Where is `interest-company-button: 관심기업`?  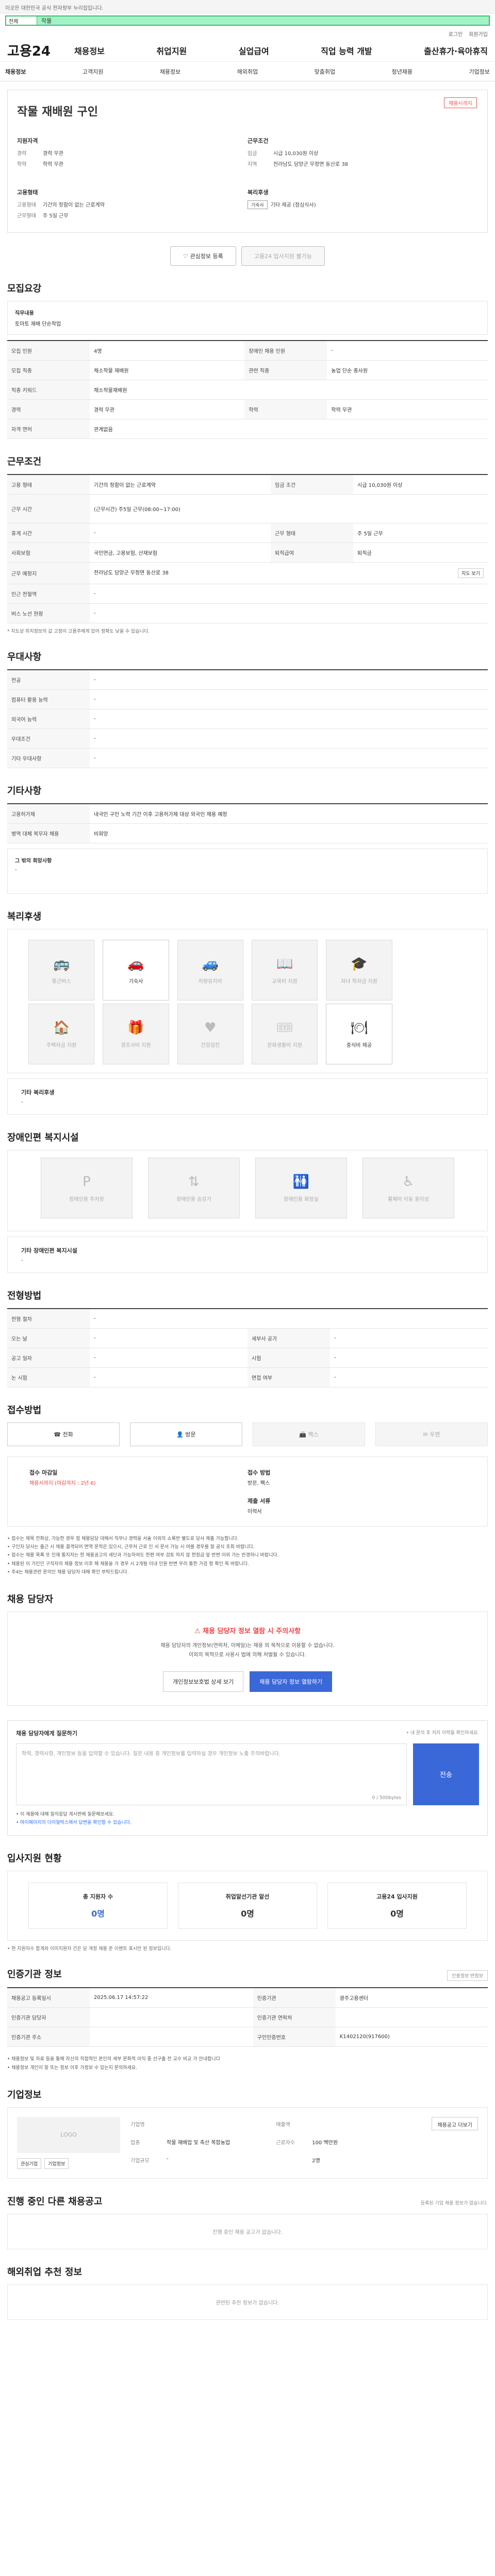
interest-company-button: 관심기업 is located at coordinates (29, 2163).